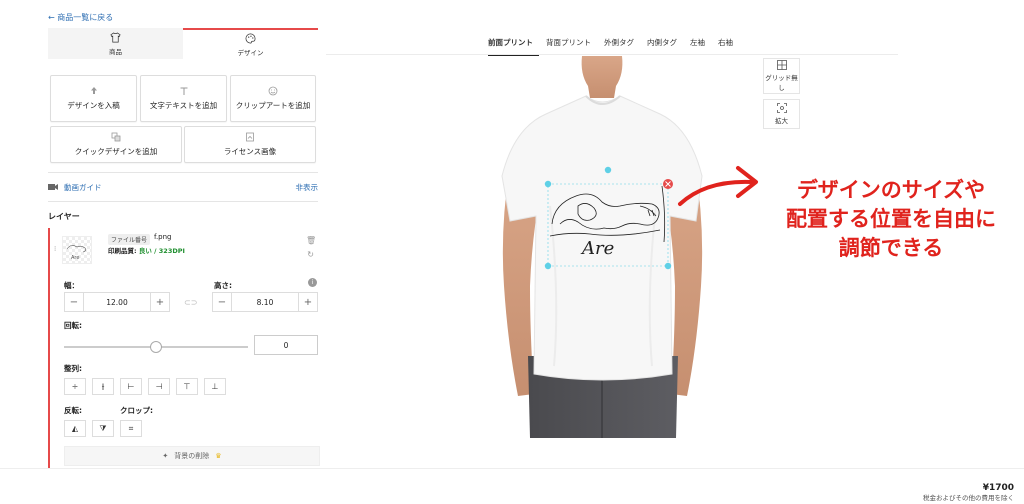 This screenshot has width=1024, height=504. Describe the element at coordinates (891, 248) in the screenshot. I see `annotation-line-3: 調節できる` at that location.